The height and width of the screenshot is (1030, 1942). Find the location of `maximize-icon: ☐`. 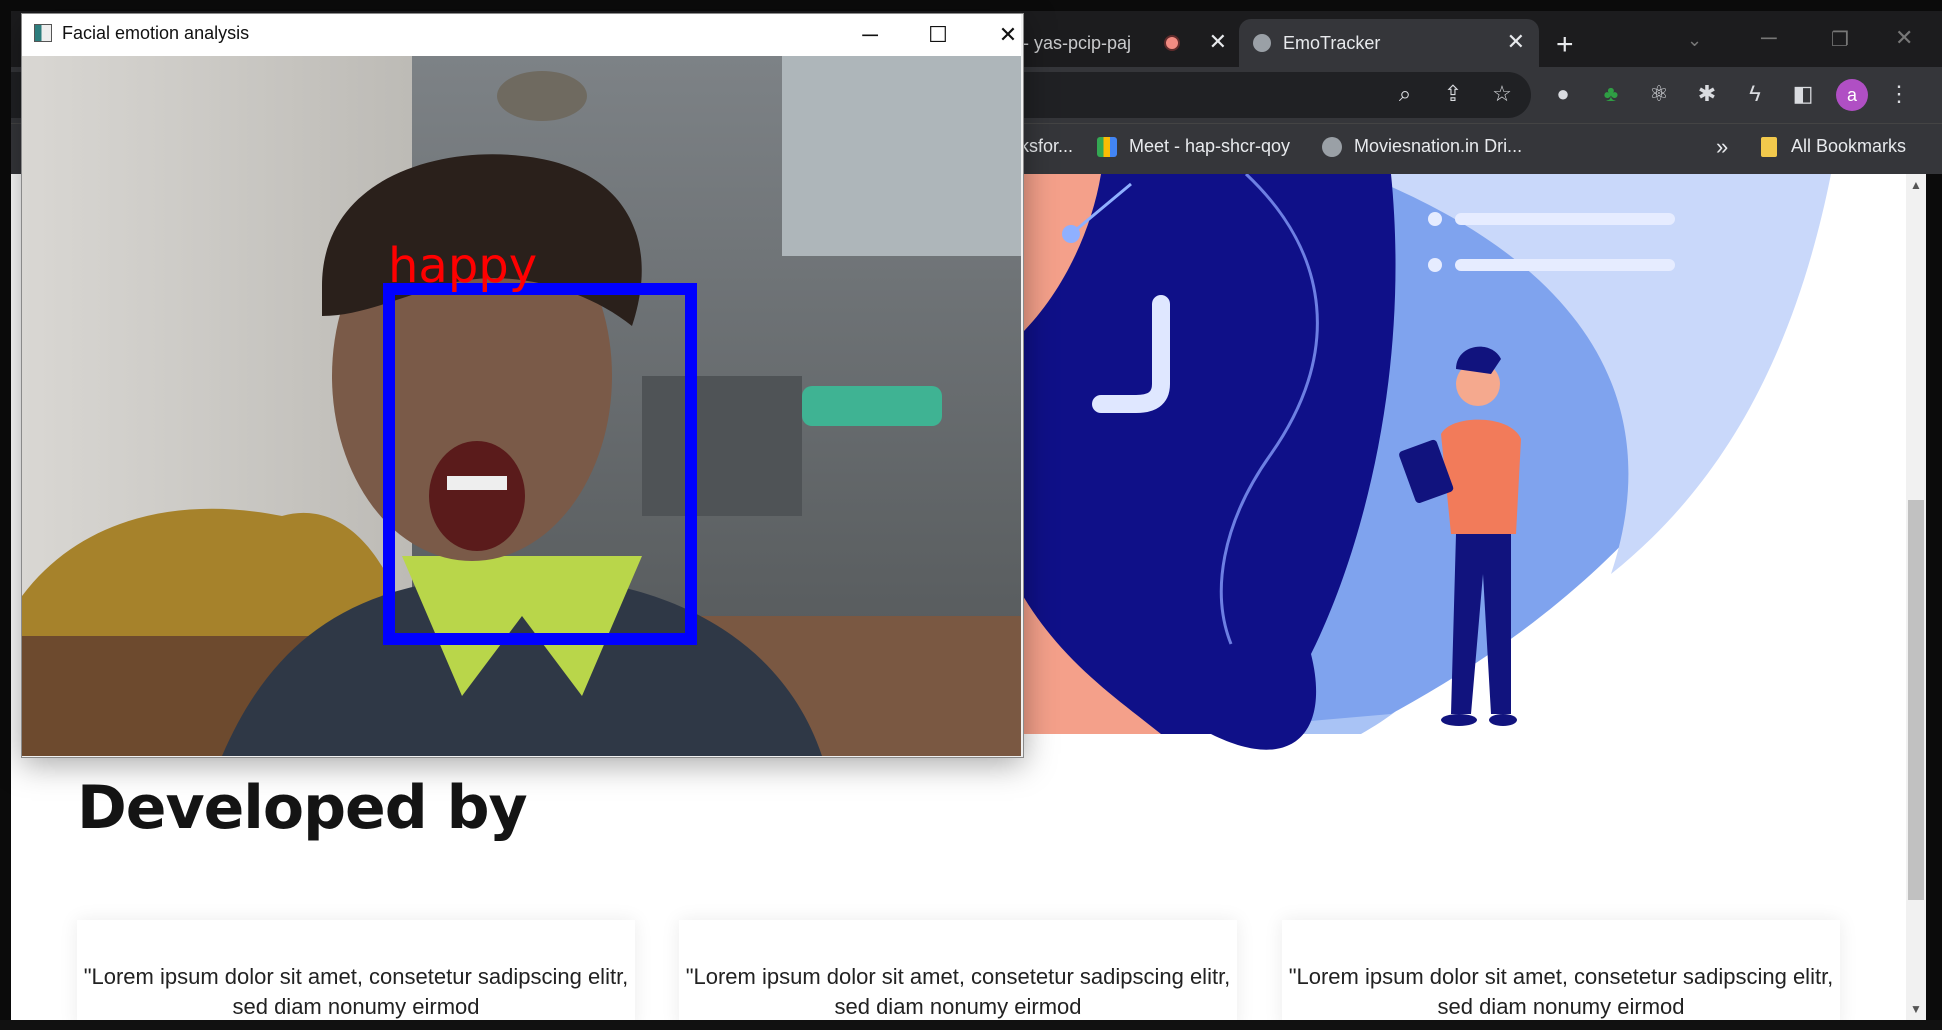

maximize-icon: ☐ is located at coordinates (938, 35).